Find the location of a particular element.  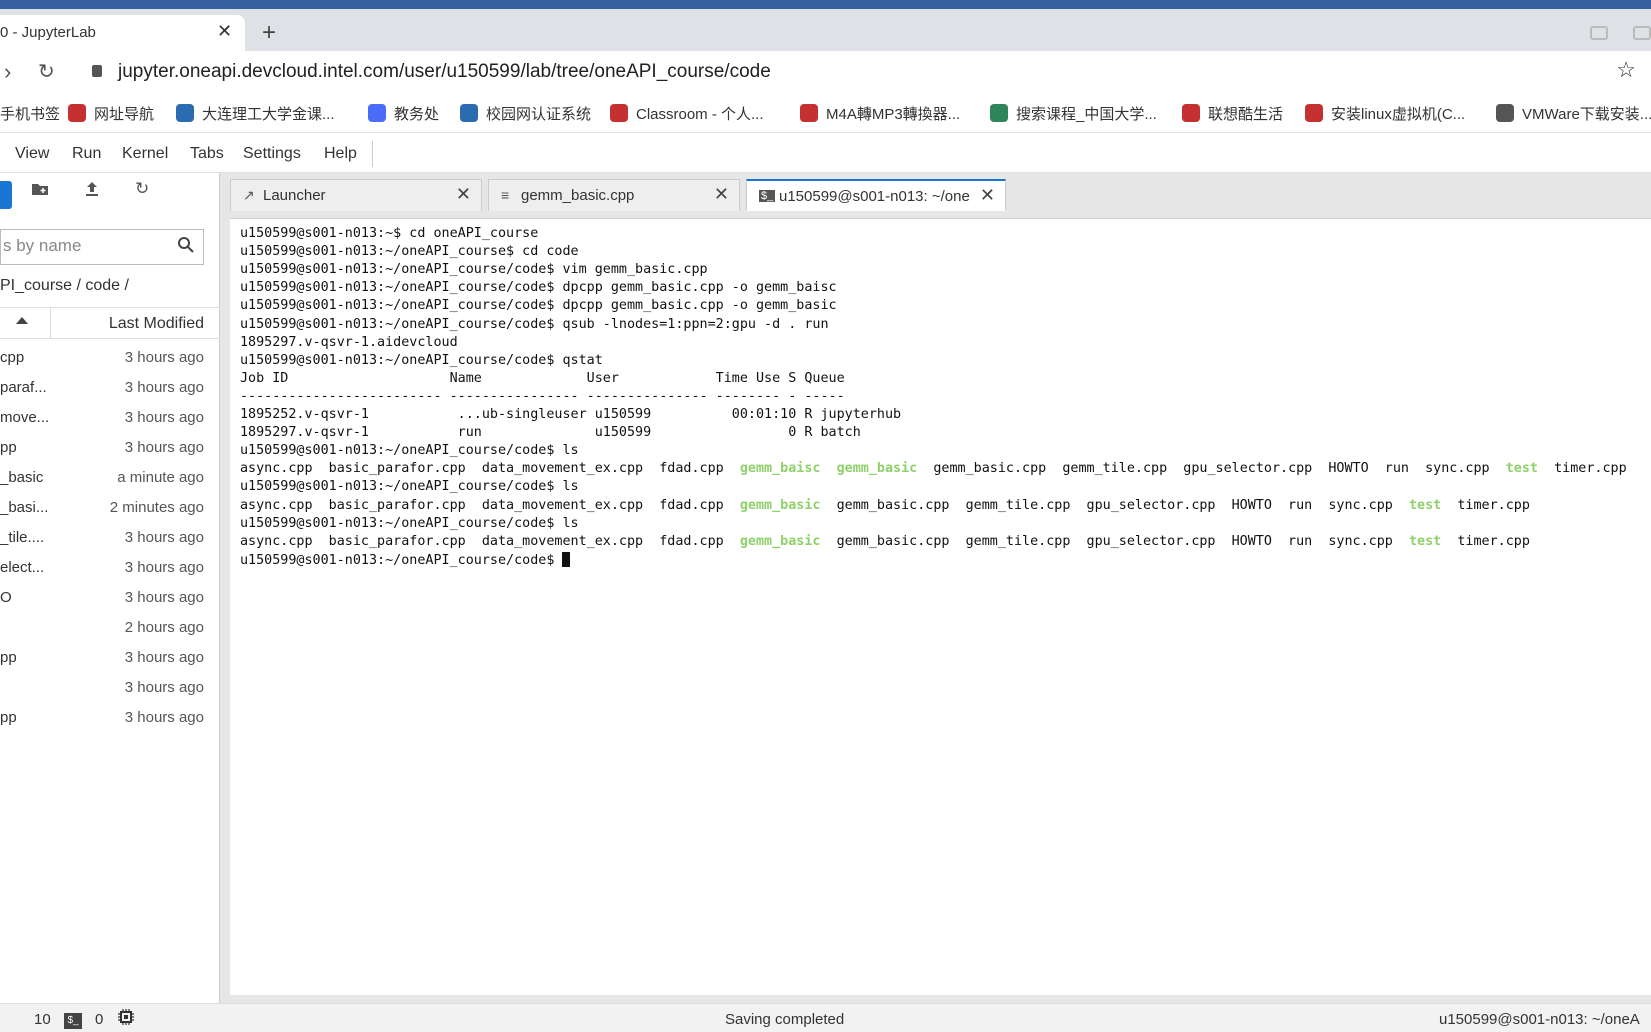

menu-view: View is located at coordinates (32, 154).